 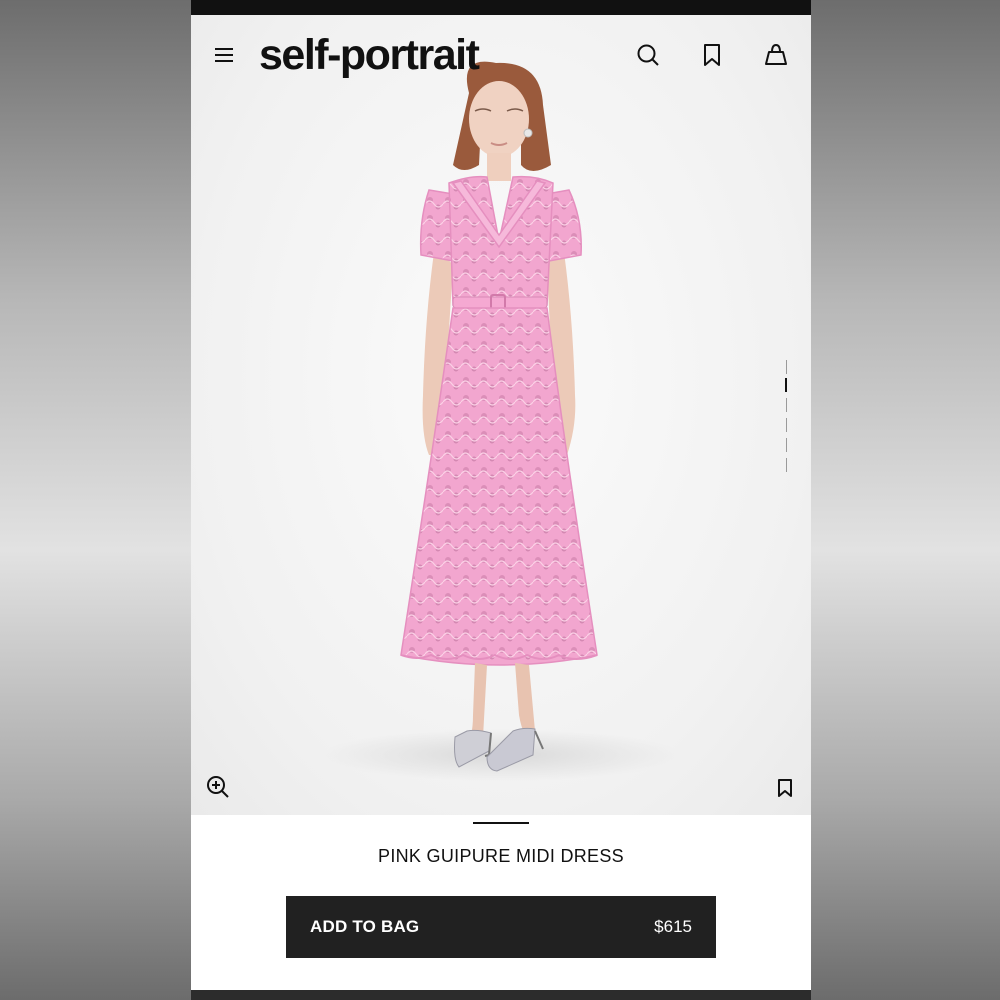 What do you see at coordinates (501, 856) in the screenshot?
I see `product-name: PINK GUIPURE MIDI DRESS` at bounding box center [501, 856].